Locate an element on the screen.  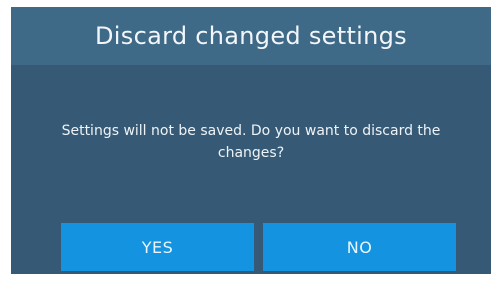
yes-button: YES is located at coordinates (157, 247).